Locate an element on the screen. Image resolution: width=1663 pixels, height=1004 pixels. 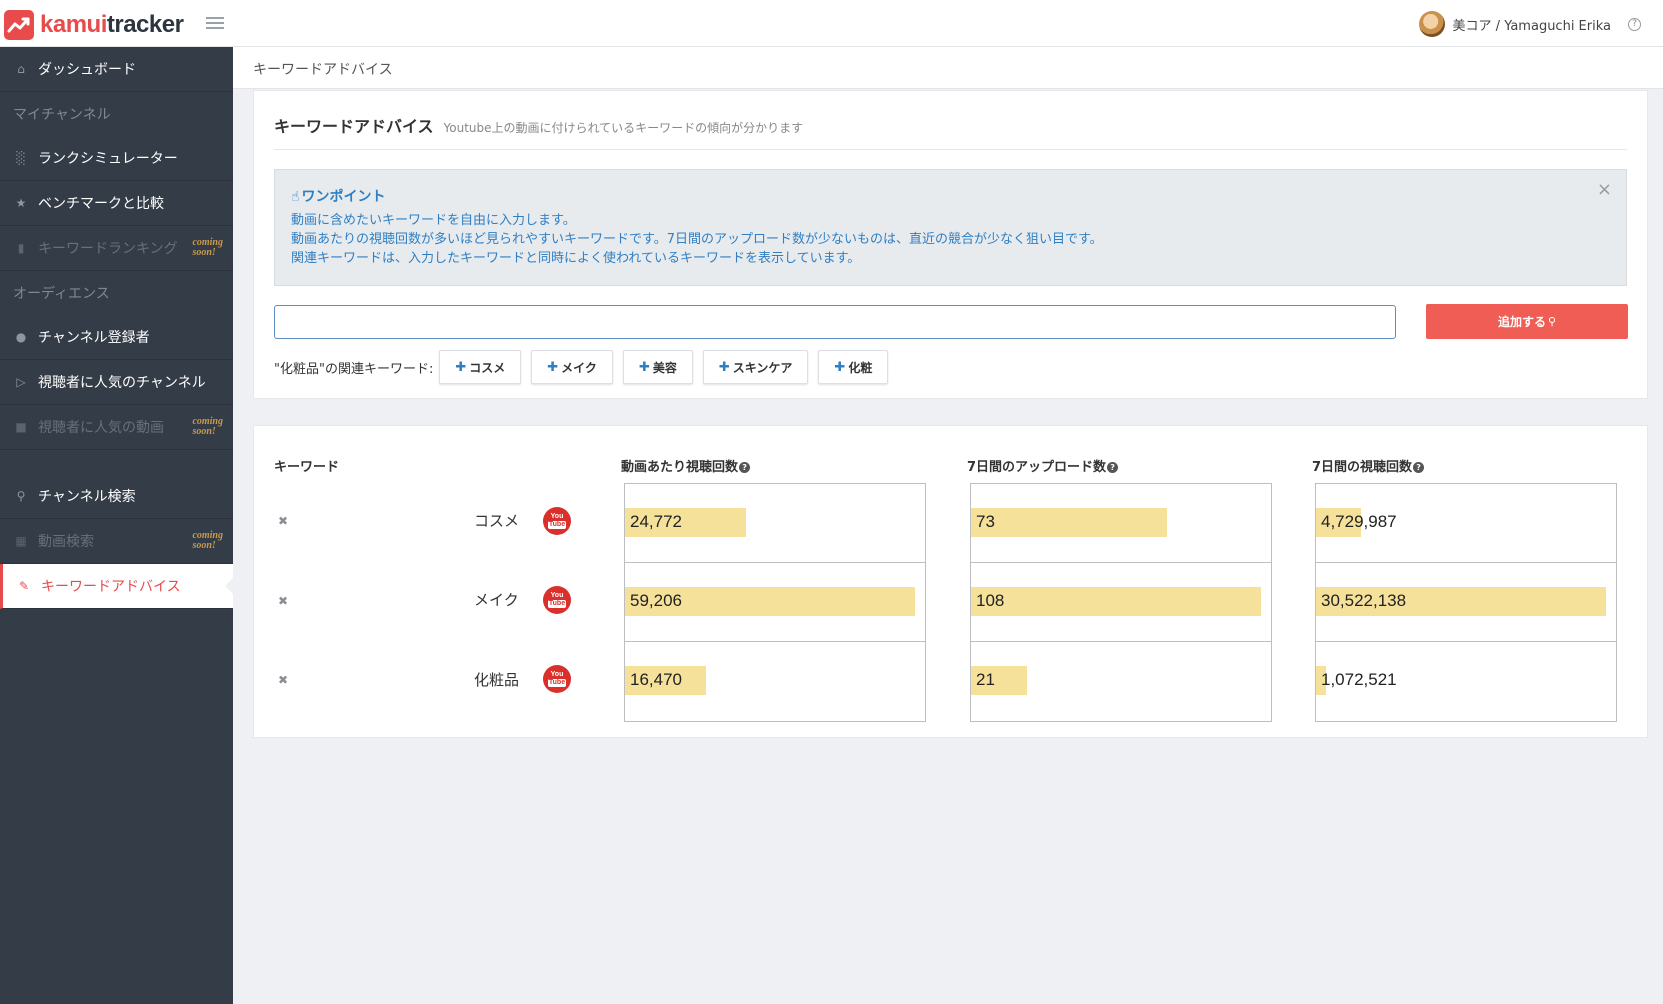
metric-cell: 21 is located at coordinates (1121, 681).